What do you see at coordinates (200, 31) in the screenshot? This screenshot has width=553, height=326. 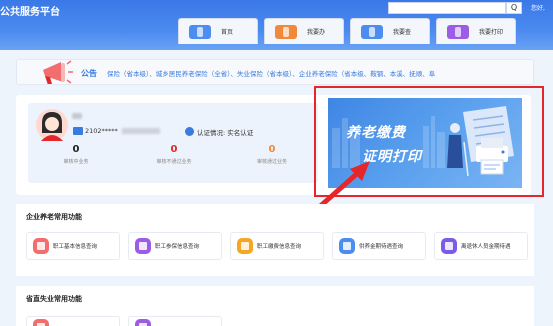 I see `home-icon` at bounding box center [200, 31].